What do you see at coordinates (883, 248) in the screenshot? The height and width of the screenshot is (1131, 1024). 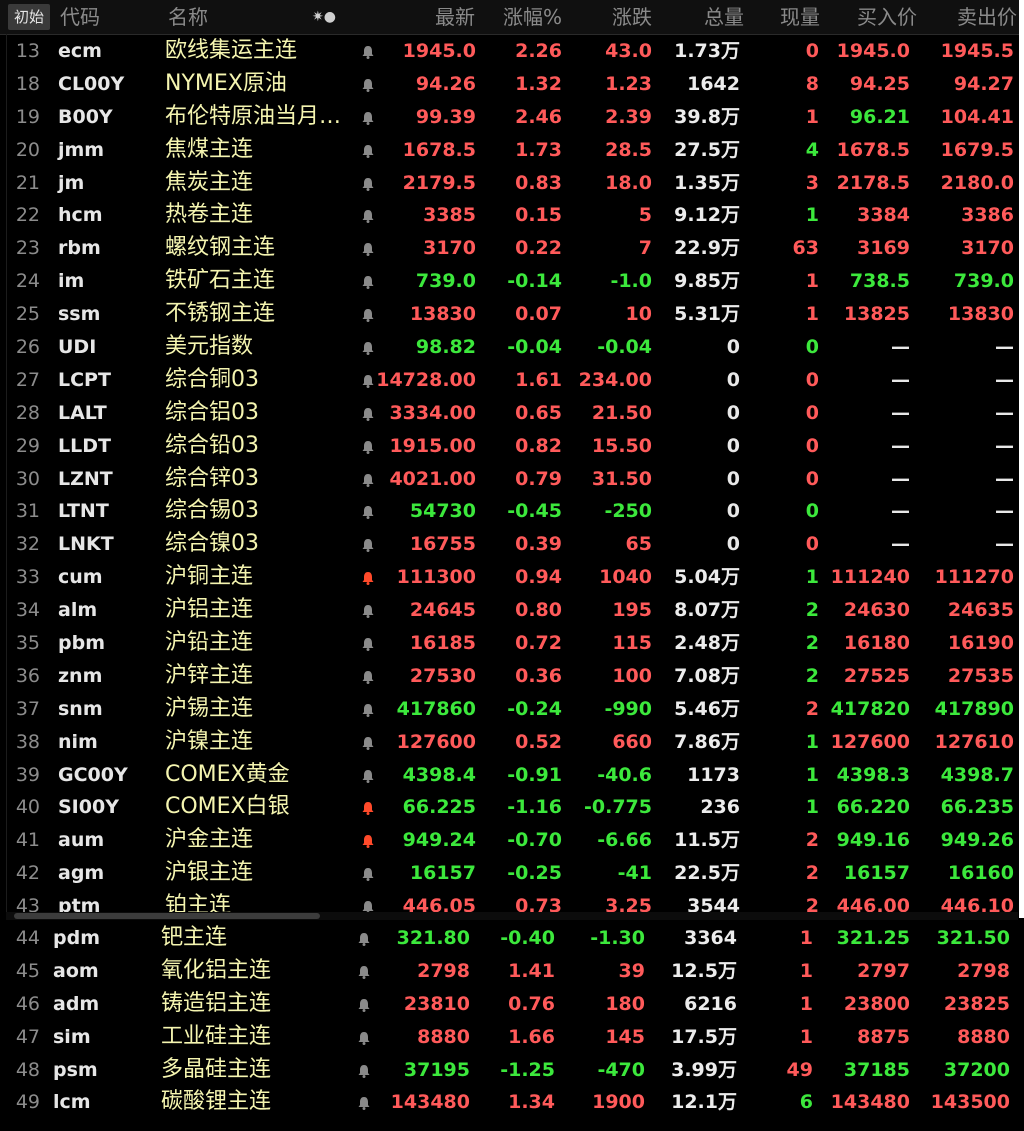 I see `bid-price: 3169` at bounding box center [883, 248].